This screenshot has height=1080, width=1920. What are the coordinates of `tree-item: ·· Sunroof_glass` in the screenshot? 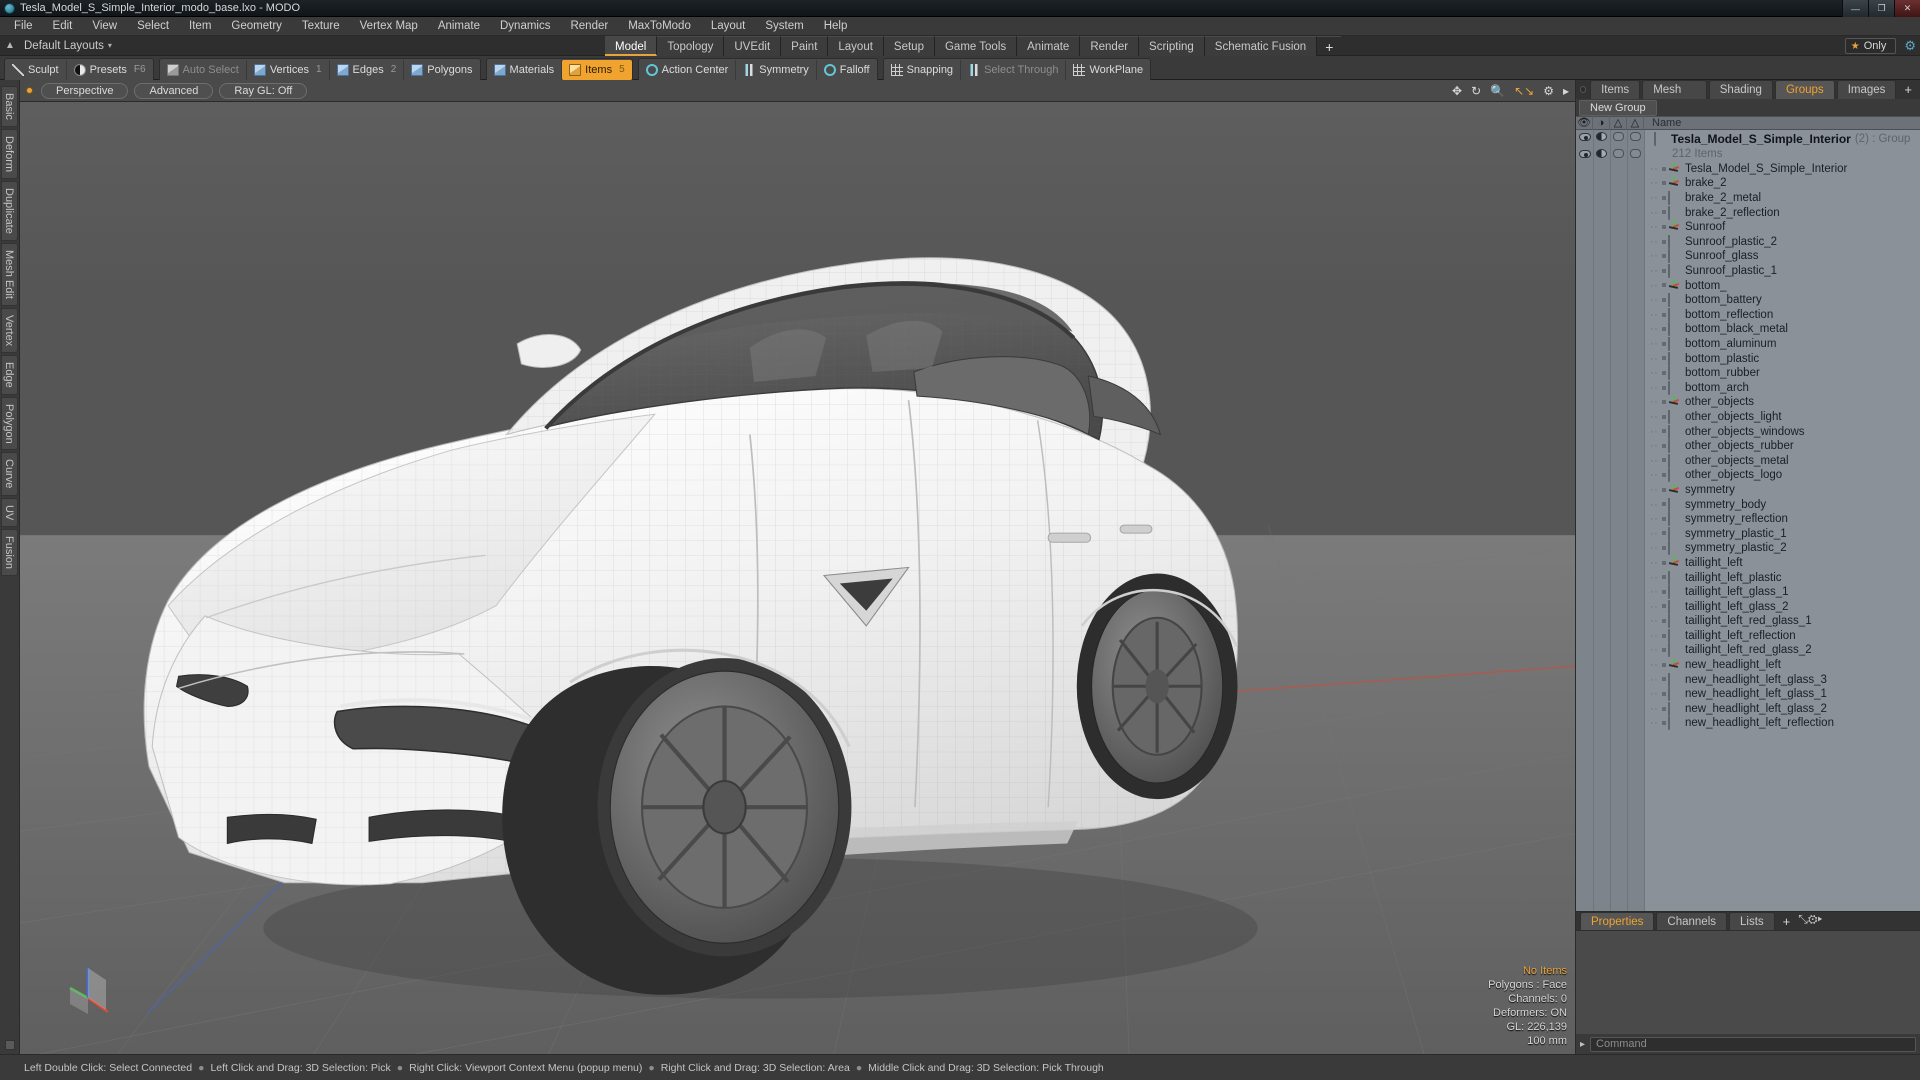 It's located at (1748, 256).